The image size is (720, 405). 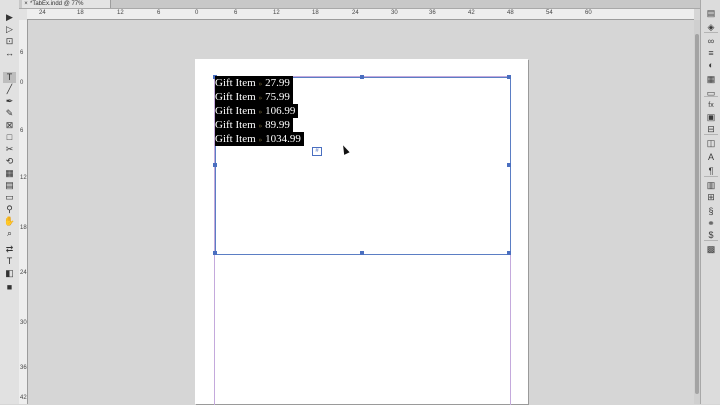 I want to click on item-price: 27.99, so click(x=277, y=83).